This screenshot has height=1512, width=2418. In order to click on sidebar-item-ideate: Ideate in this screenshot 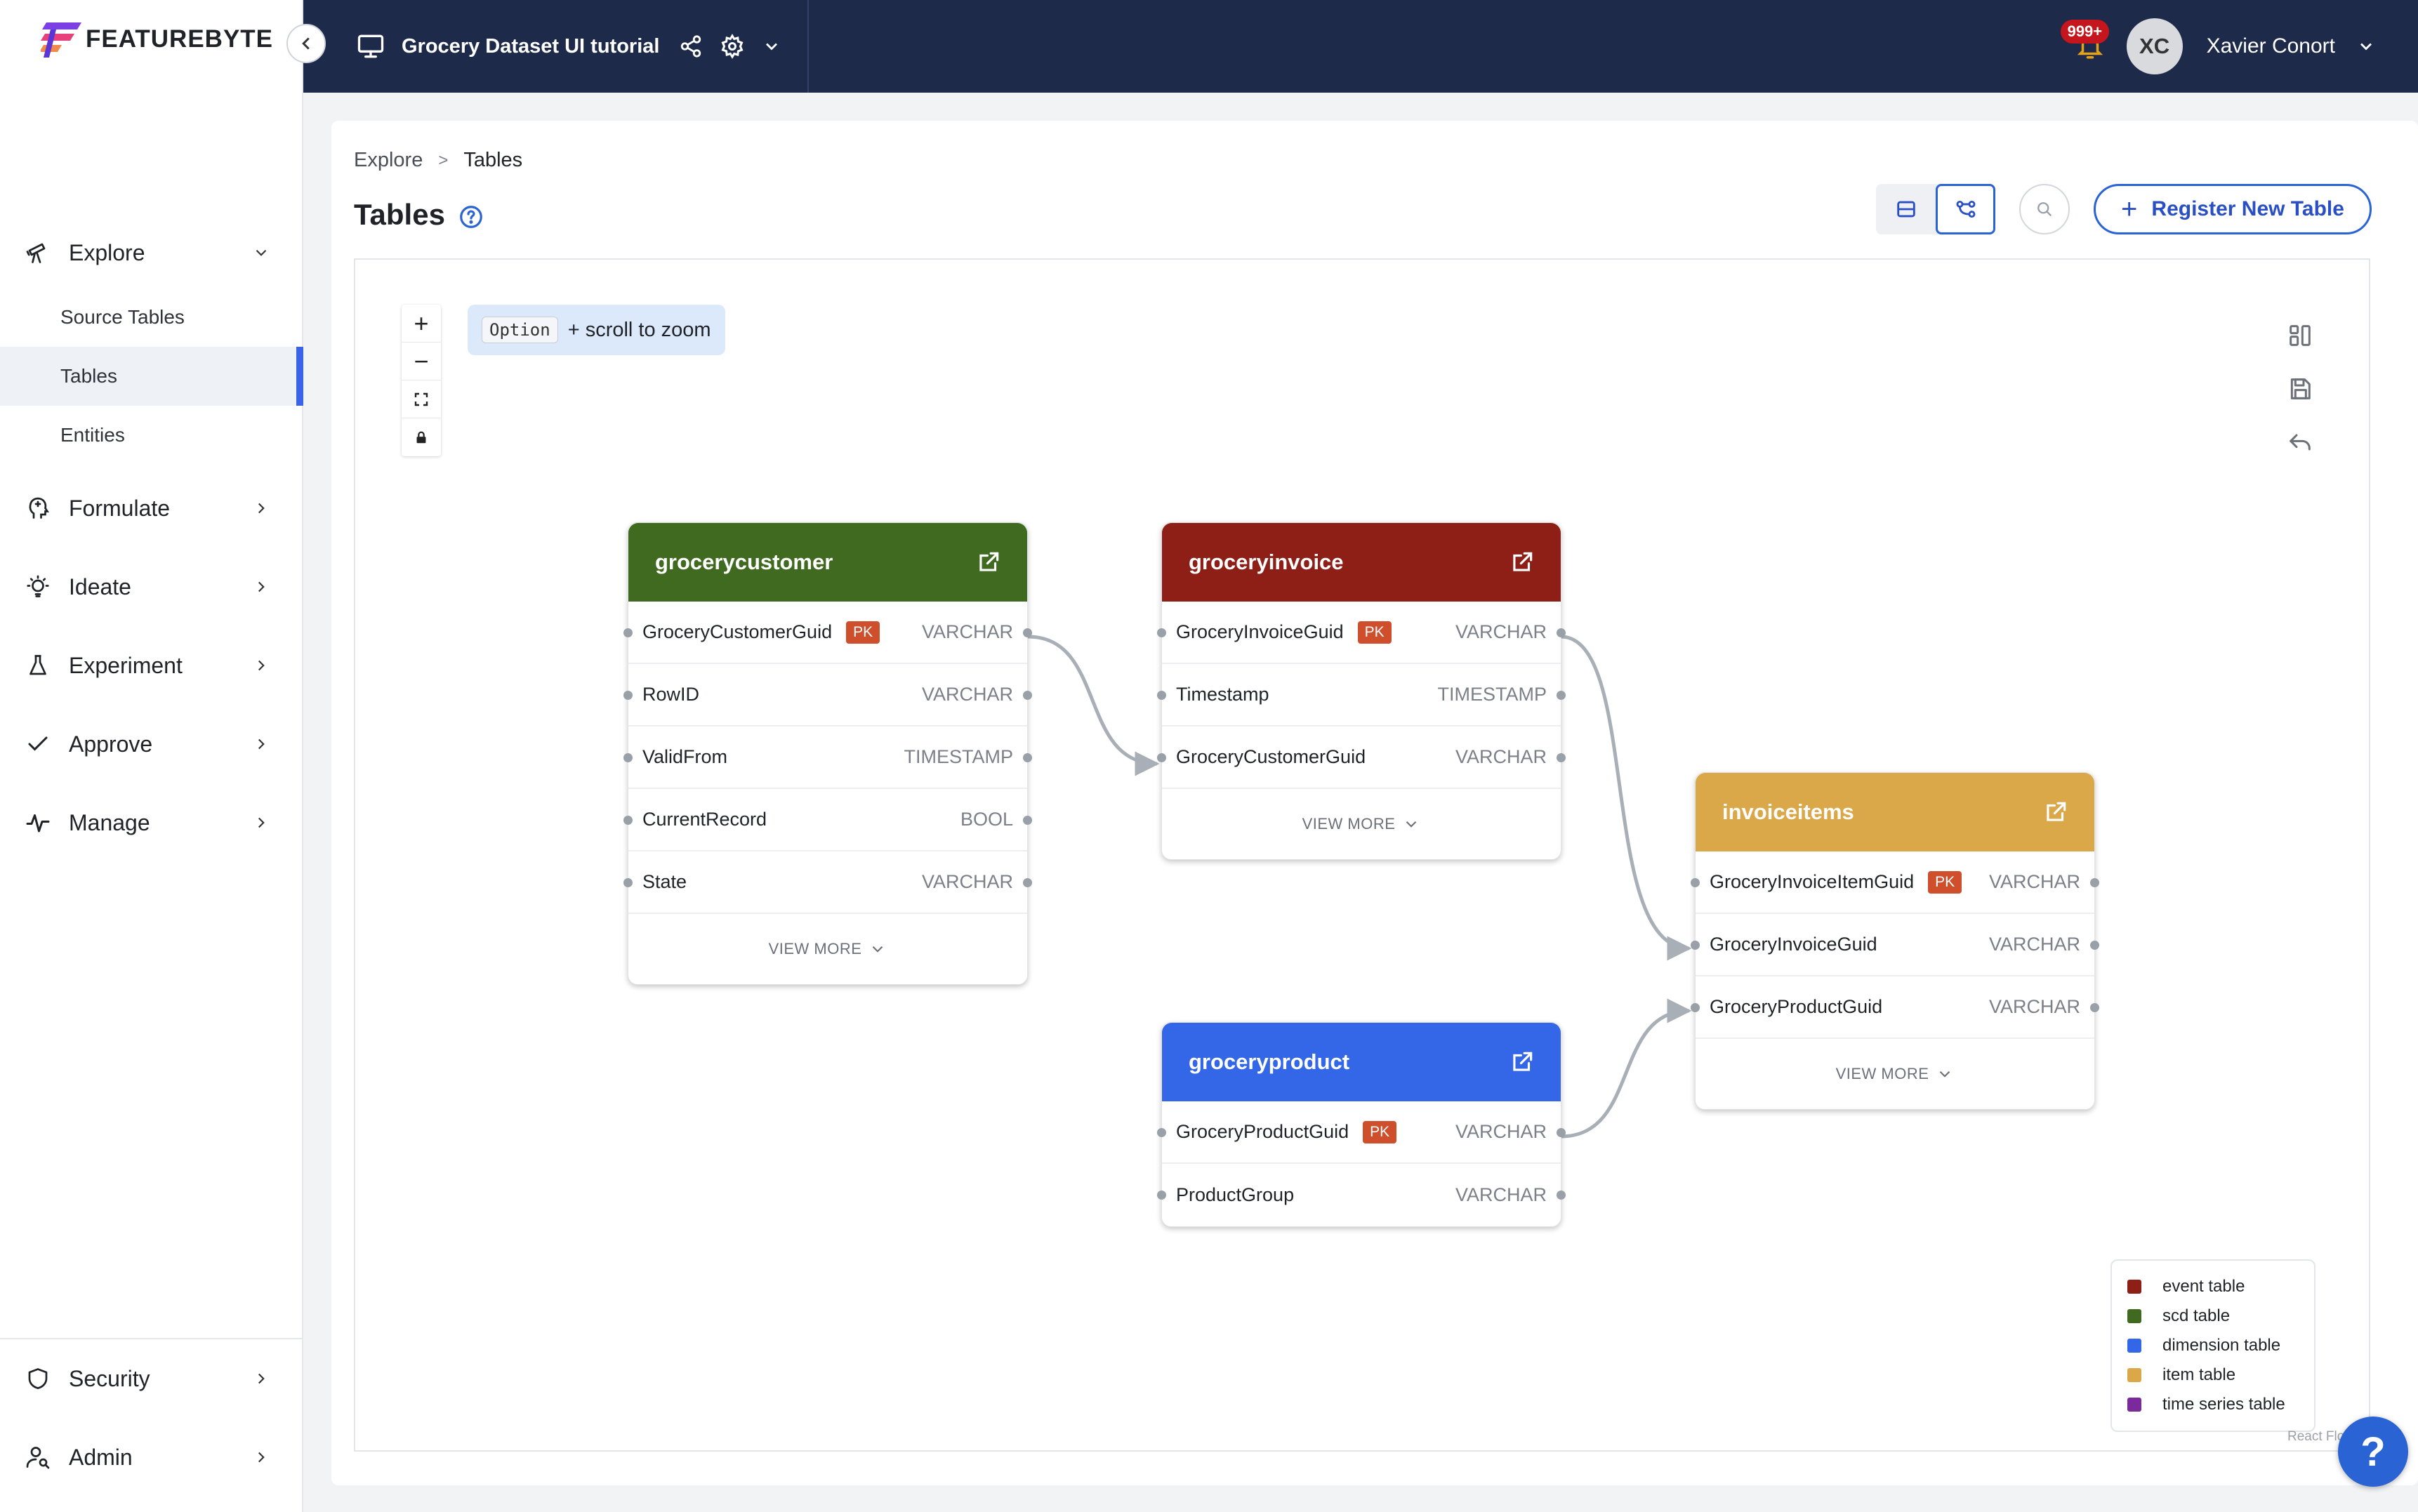, I will do `click(151, 587)`.